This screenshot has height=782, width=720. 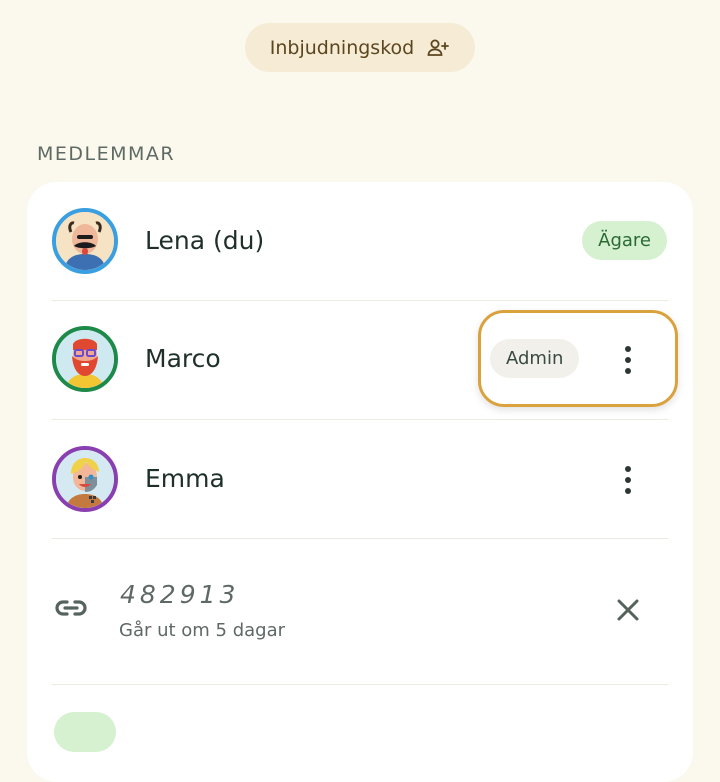 I want to click on invite-code-label: Inbjudningskod, so click(x=342, y=47).